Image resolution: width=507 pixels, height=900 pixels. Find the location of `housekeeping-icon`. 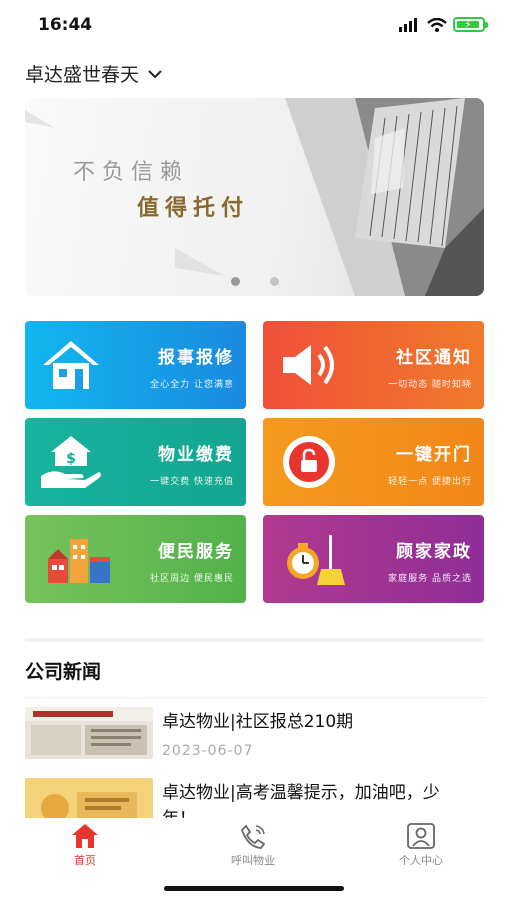

housekeeping-icon is located at coordinates (316, 560).